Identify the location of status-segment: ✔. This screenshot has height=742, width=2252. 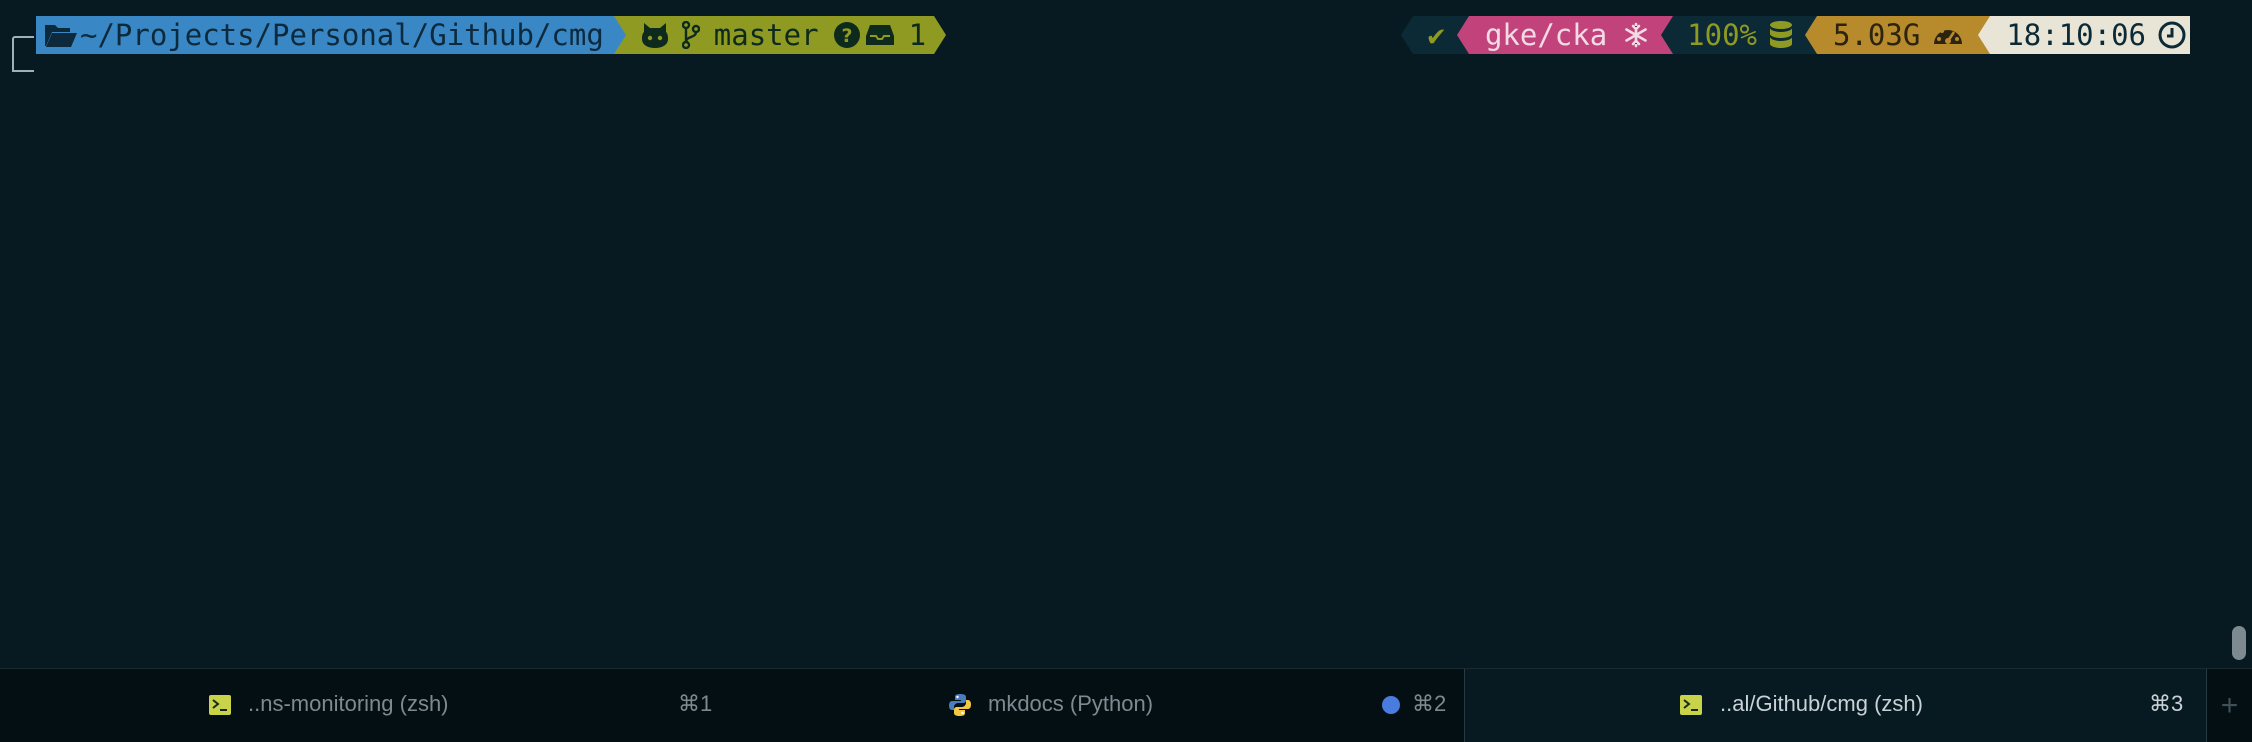
(1435, 35).